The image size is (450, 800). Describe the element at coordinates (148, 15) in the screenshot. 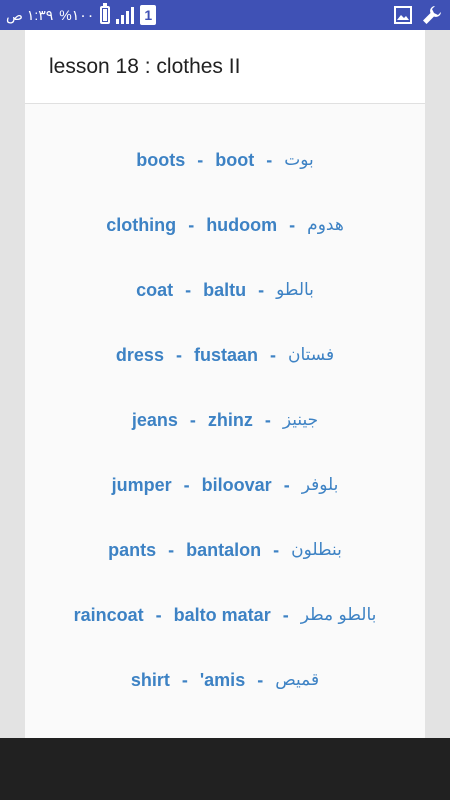

I see `sim-icon: 1` at that location.